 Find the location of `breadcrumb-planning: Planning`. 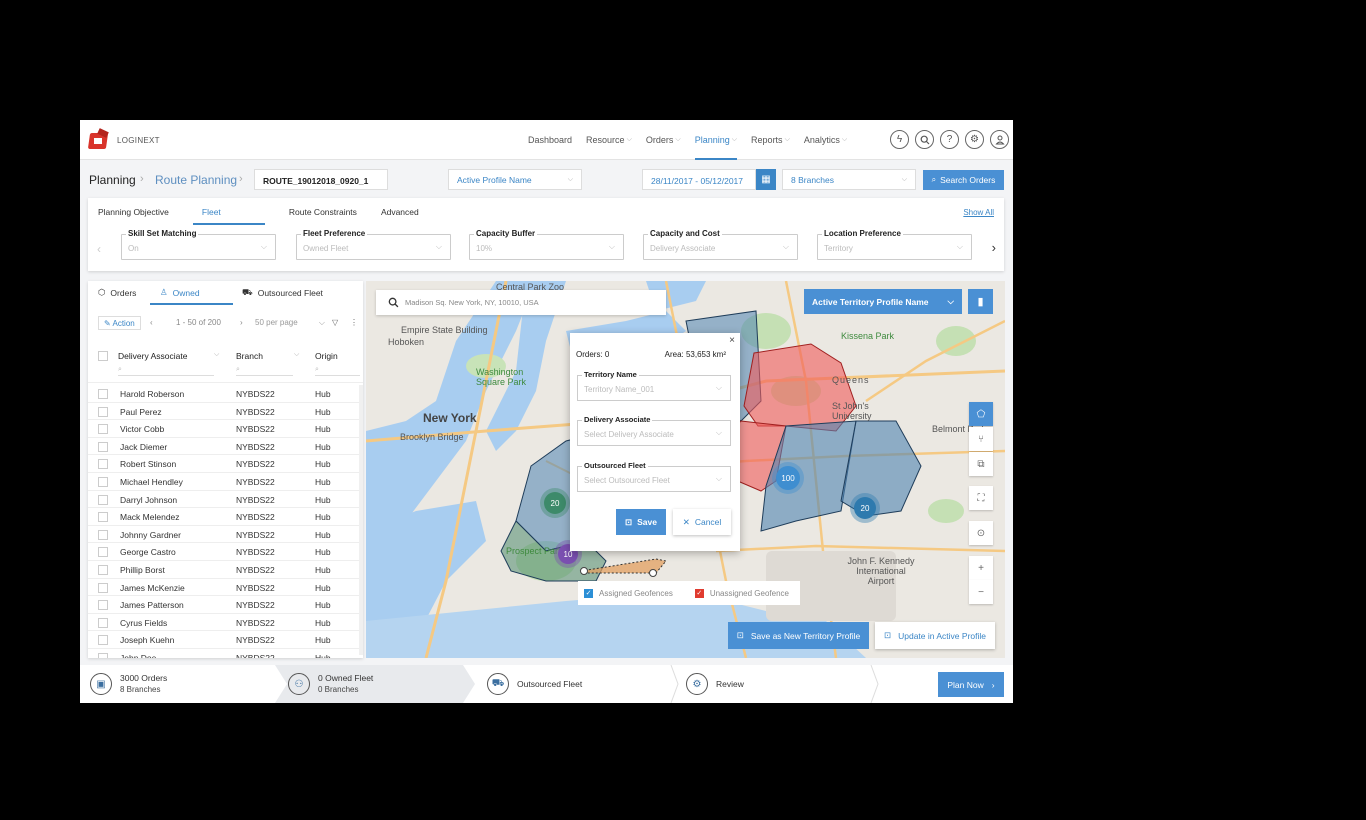

breadcrumb-planning: Planning is located at coordinates (112, 180).